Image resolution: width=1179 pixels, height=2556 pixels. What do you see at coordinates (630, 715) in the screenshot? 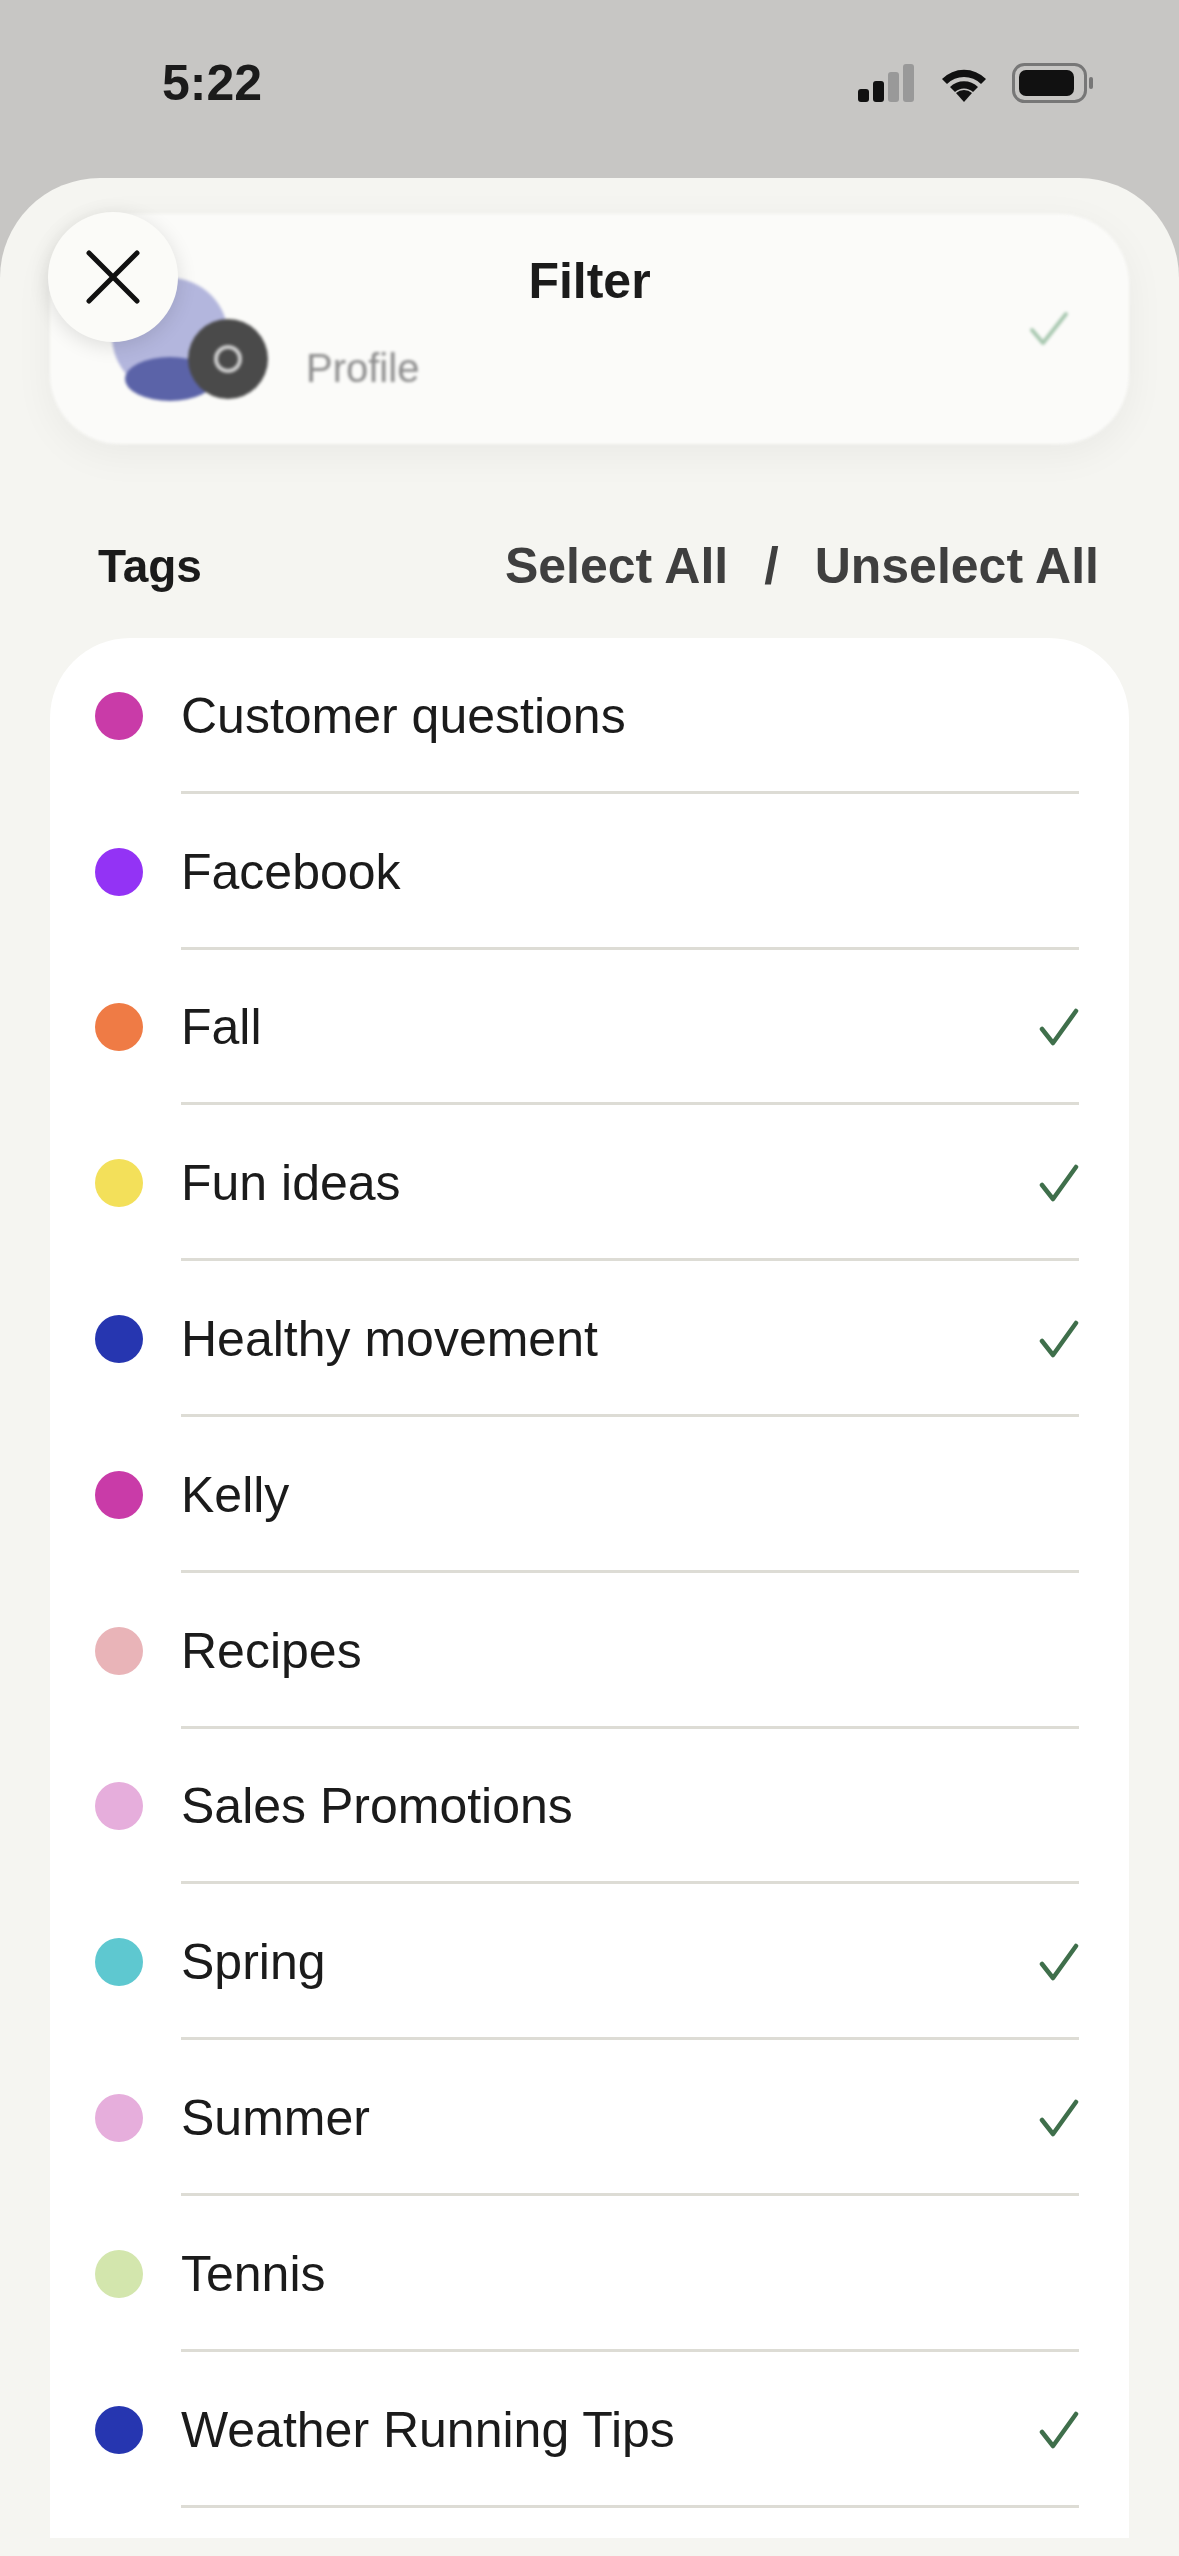
I see `tag-name: Customer questions` at bounding box center [630, 715].